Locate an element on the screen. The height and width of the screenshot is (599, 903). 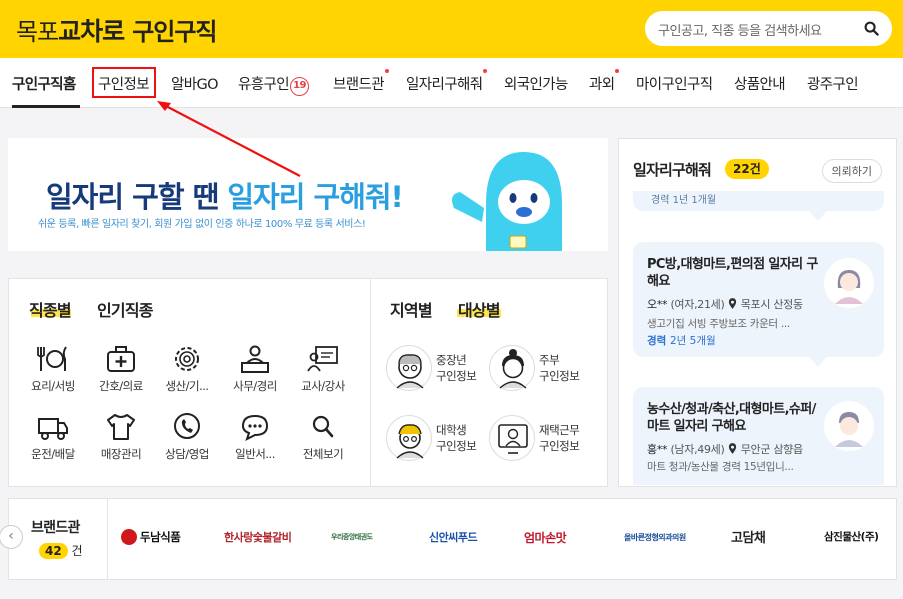
utensils-icon is located at coordinates (52, 358).